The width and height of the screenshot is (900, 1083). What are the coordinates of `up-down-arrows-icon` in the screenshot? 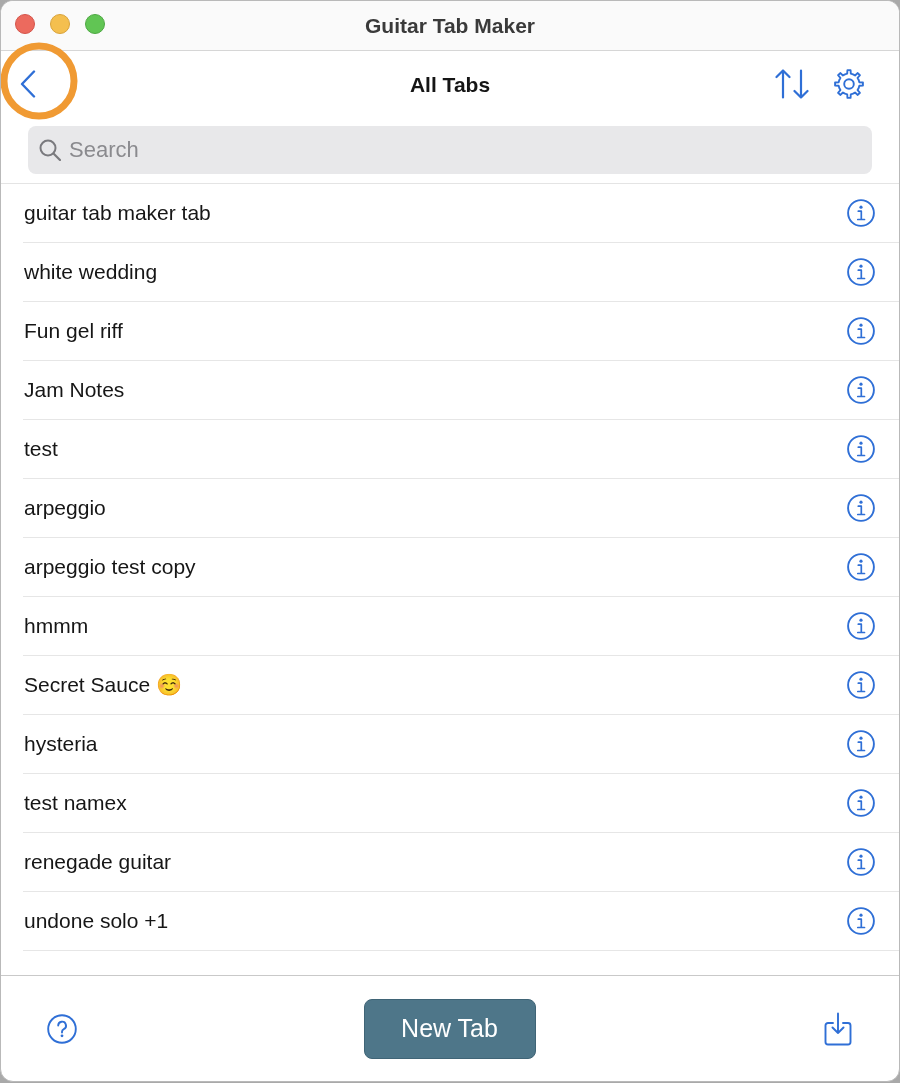 It's located at (792, 84).